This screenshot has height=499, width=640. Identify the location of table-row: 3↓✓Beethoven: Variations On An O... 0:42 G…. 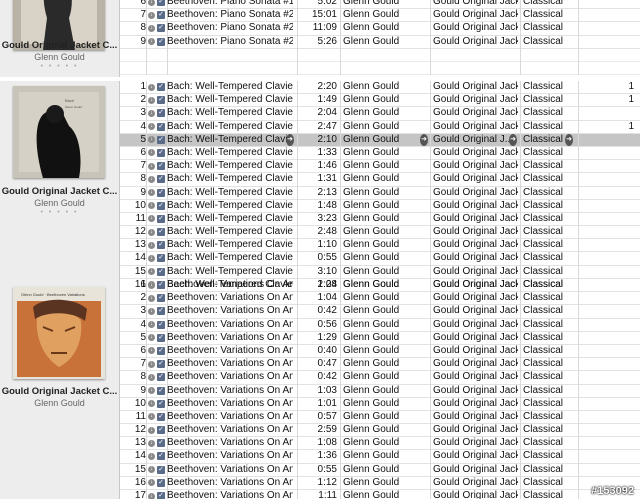
(380, 312).